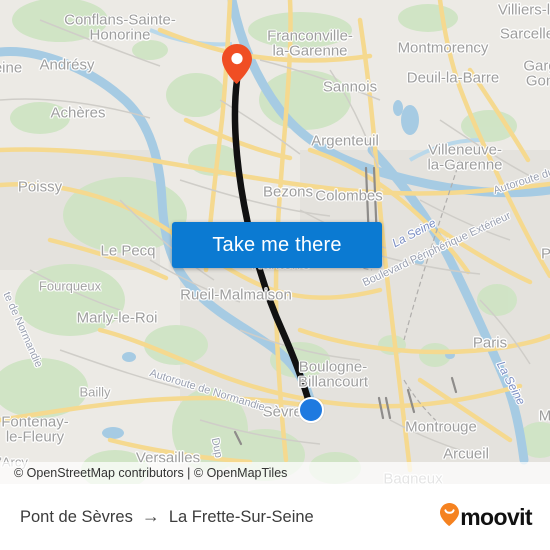 The width and height of the screenshot is (550, 550). What do you see at coordinates (76, 516) in the screenshot?
I see `route-origin-label: Pont de Sèvres` at bounding box center [76, 516].